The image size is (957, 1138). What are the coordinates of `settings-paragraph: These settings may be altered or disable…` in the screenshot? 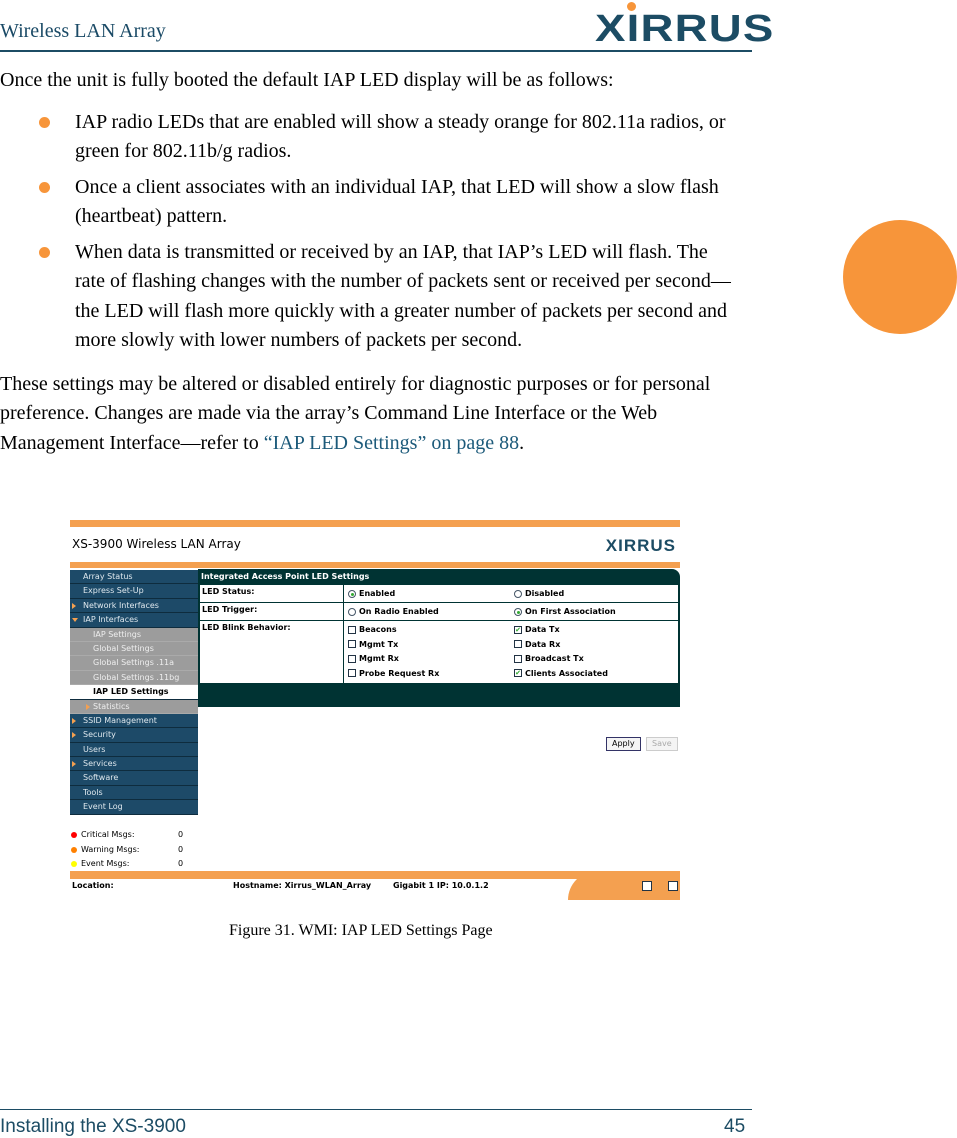 It's located at (370, 414).